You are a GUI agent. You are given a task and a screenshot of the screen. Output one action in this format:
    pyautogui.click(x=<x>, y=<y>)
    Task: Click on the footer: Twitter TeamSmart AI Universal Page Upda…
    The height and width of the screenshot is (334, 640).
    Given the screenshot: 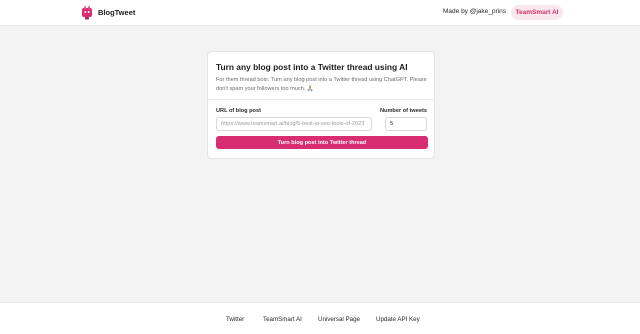 What is the action you would take?
    pyautogui.click(x=320, y=318)
    